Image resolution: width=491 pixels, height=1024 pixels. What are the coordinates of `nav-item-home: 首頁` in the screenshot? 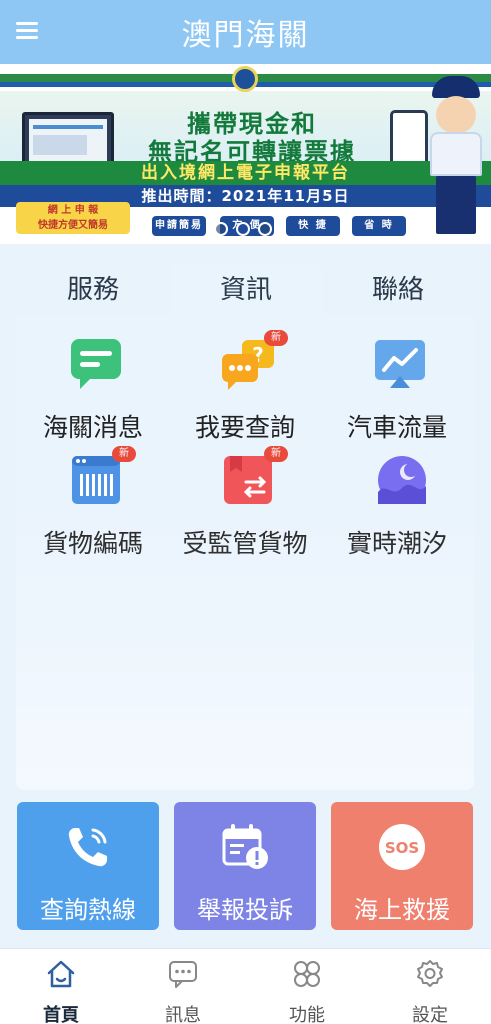 It's located at (61, 990).